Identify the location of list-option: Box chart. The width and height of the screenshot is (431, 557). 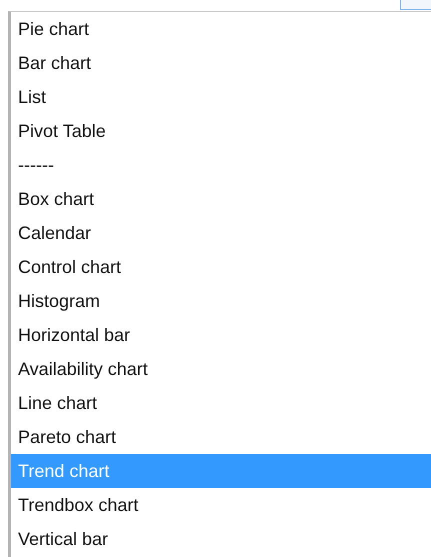
(221, 199).